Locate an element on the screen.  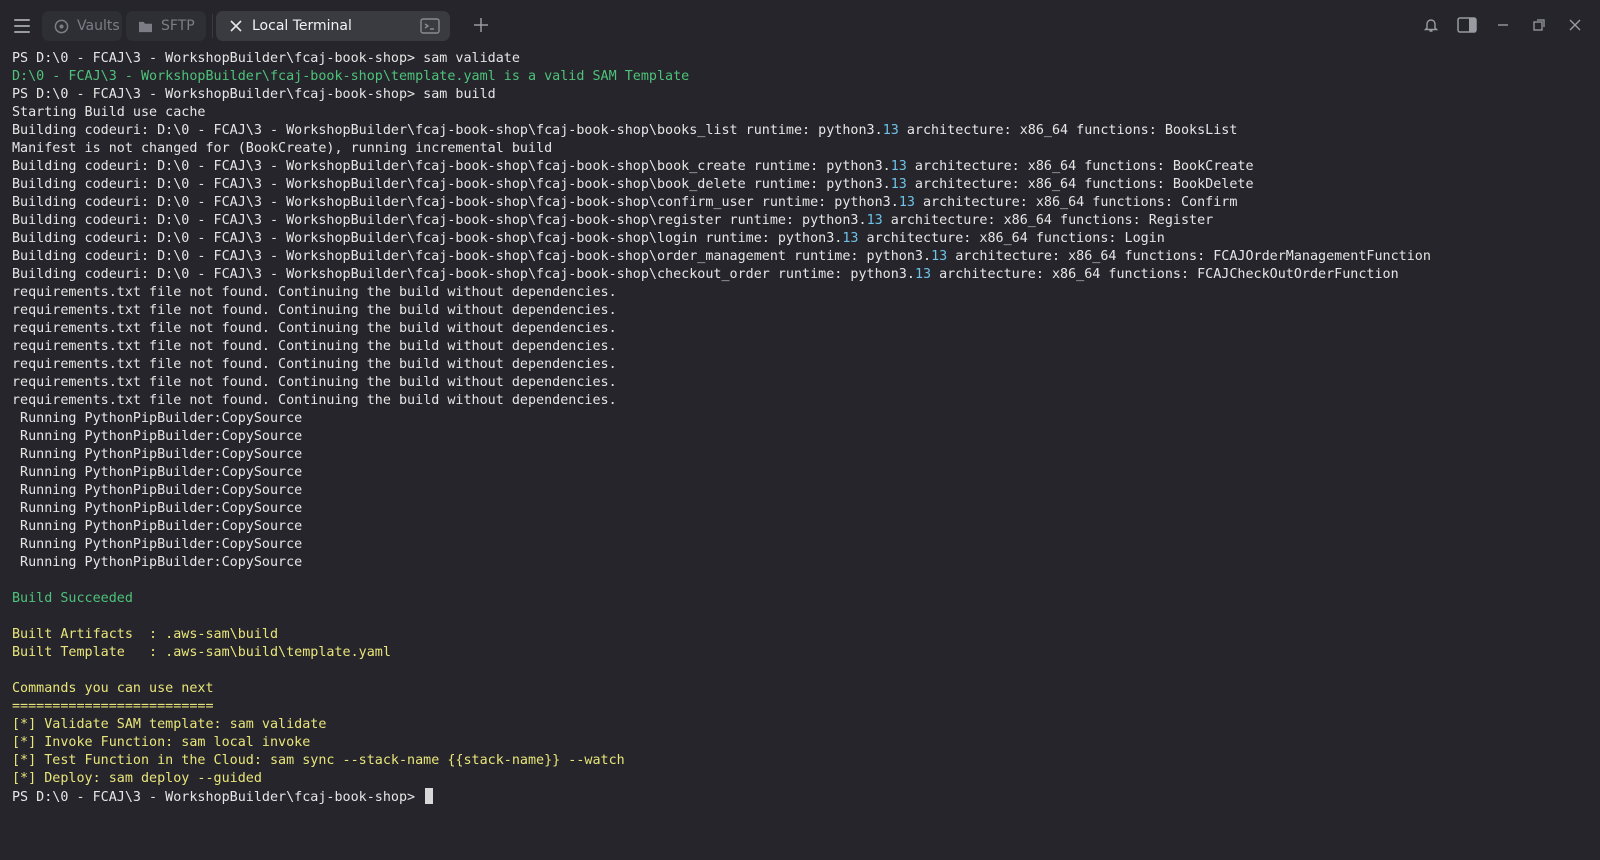
terminal-icon is located at coordinates (430, 28).